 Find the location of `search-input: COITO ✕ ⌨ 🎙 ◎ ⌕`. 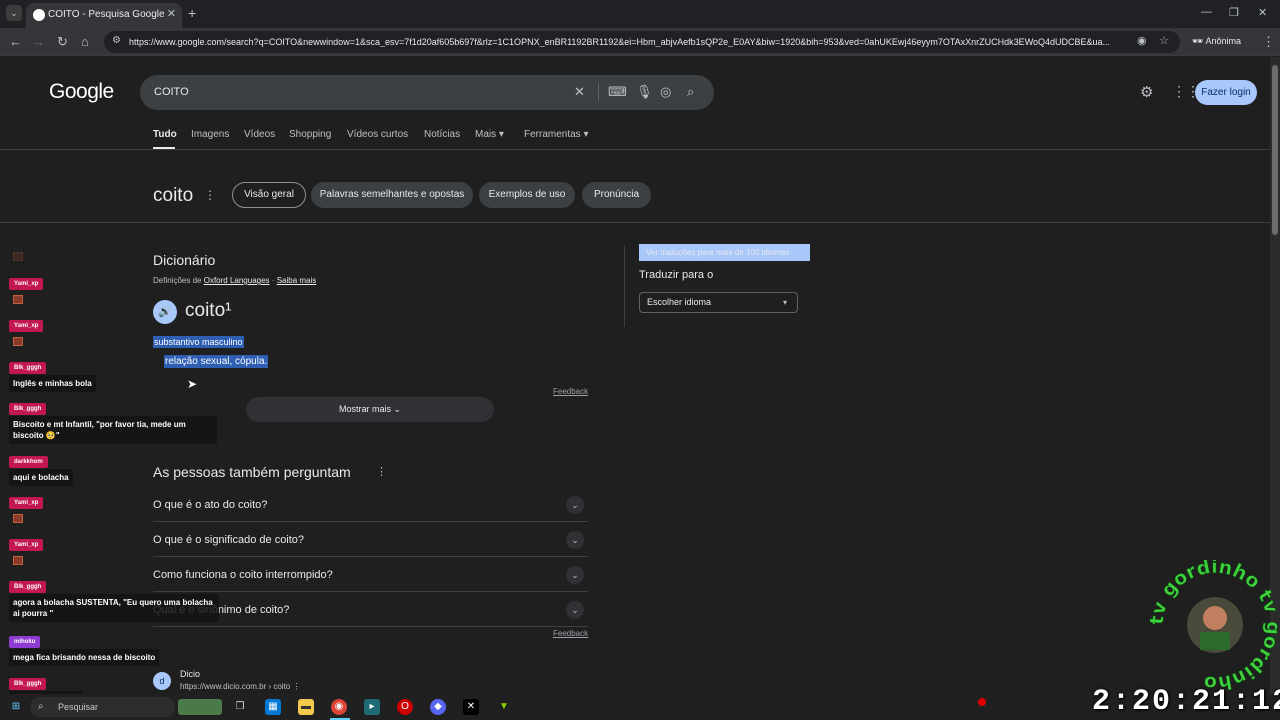

search-input: COITO ✕ ⌨ 🎙 ◎ ⌕ is located at coordinates (427, 92).